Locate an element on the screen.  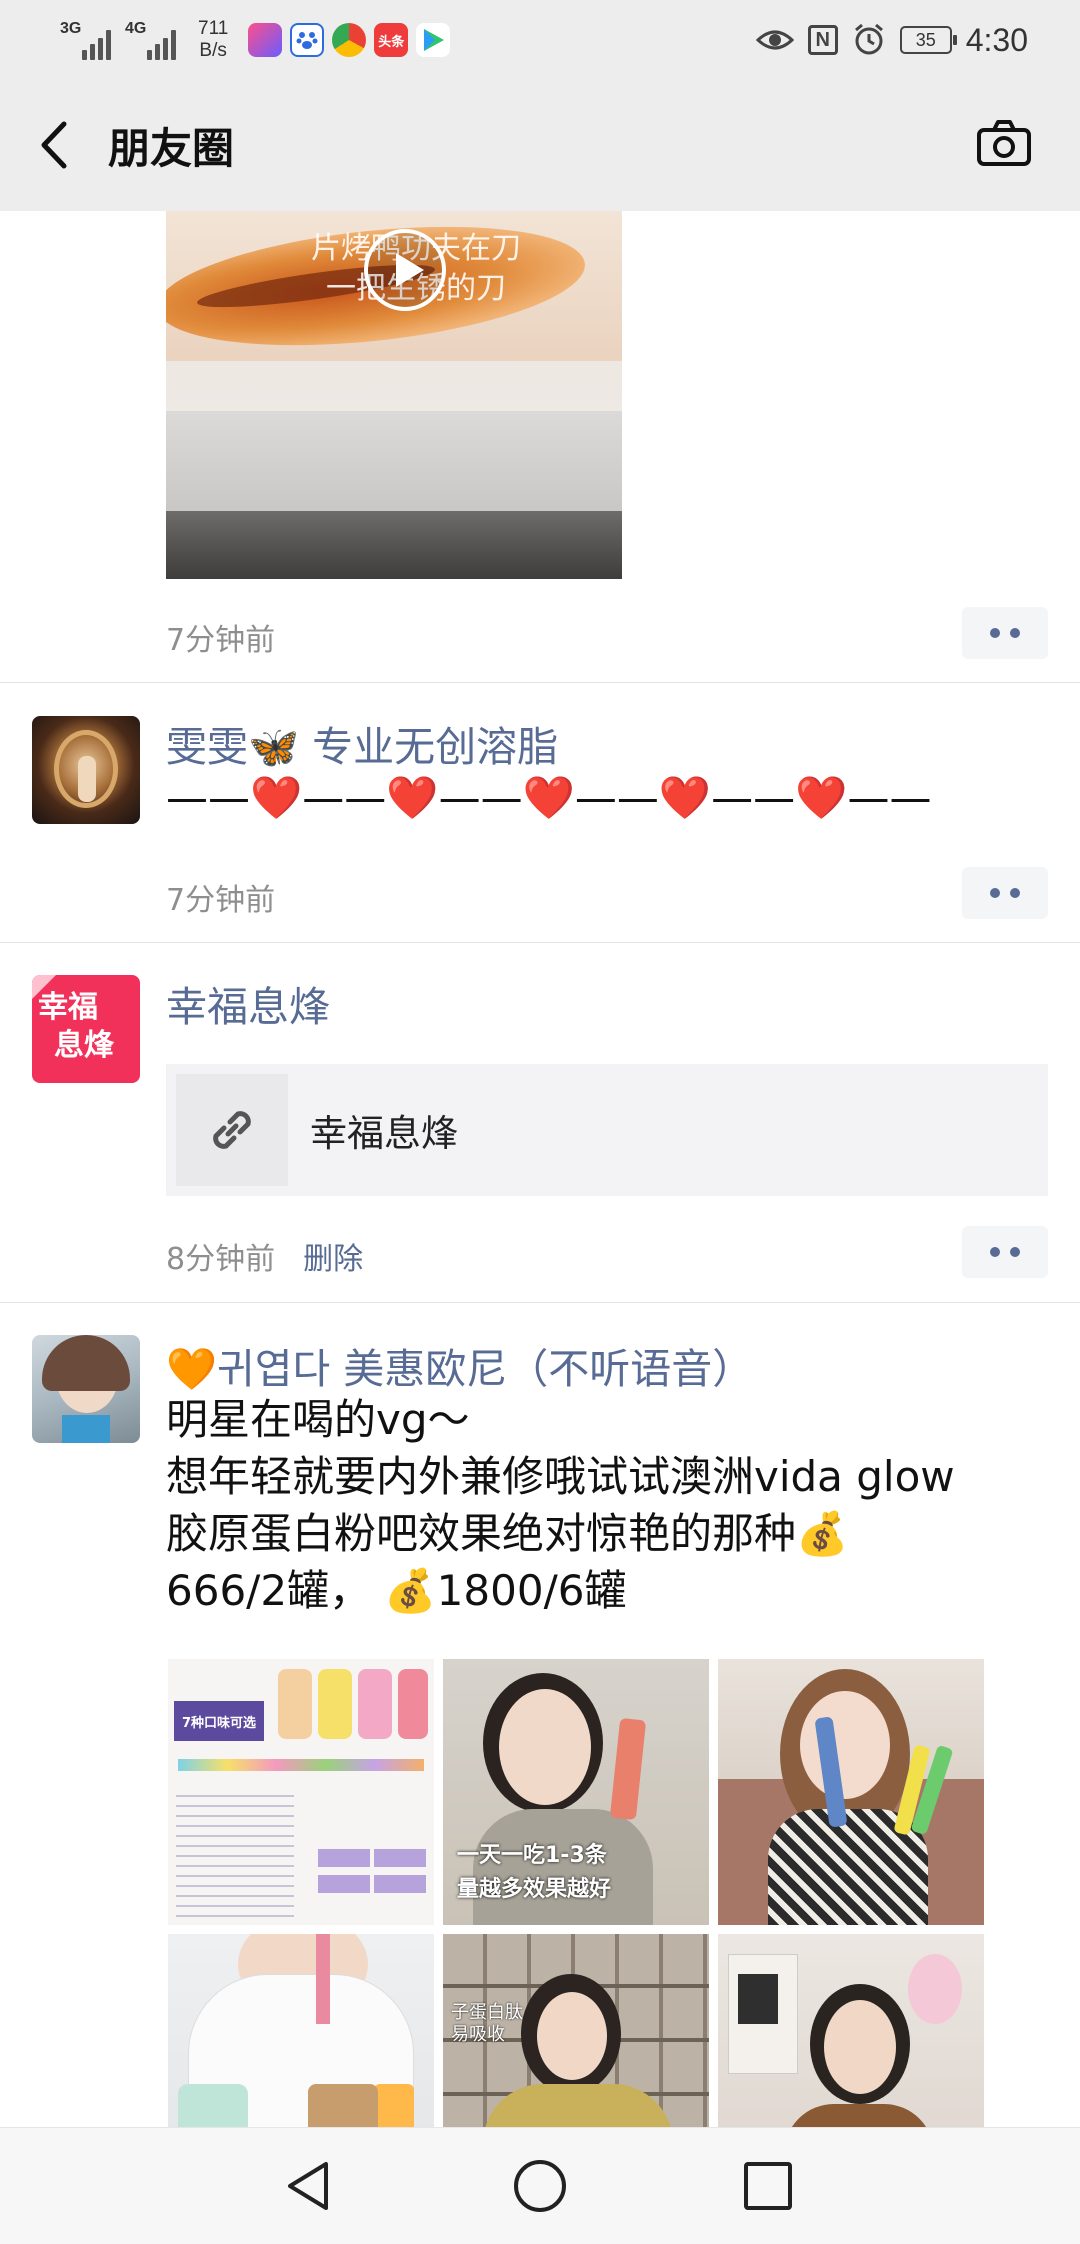
play-icon is located at coordinates (405, 270).